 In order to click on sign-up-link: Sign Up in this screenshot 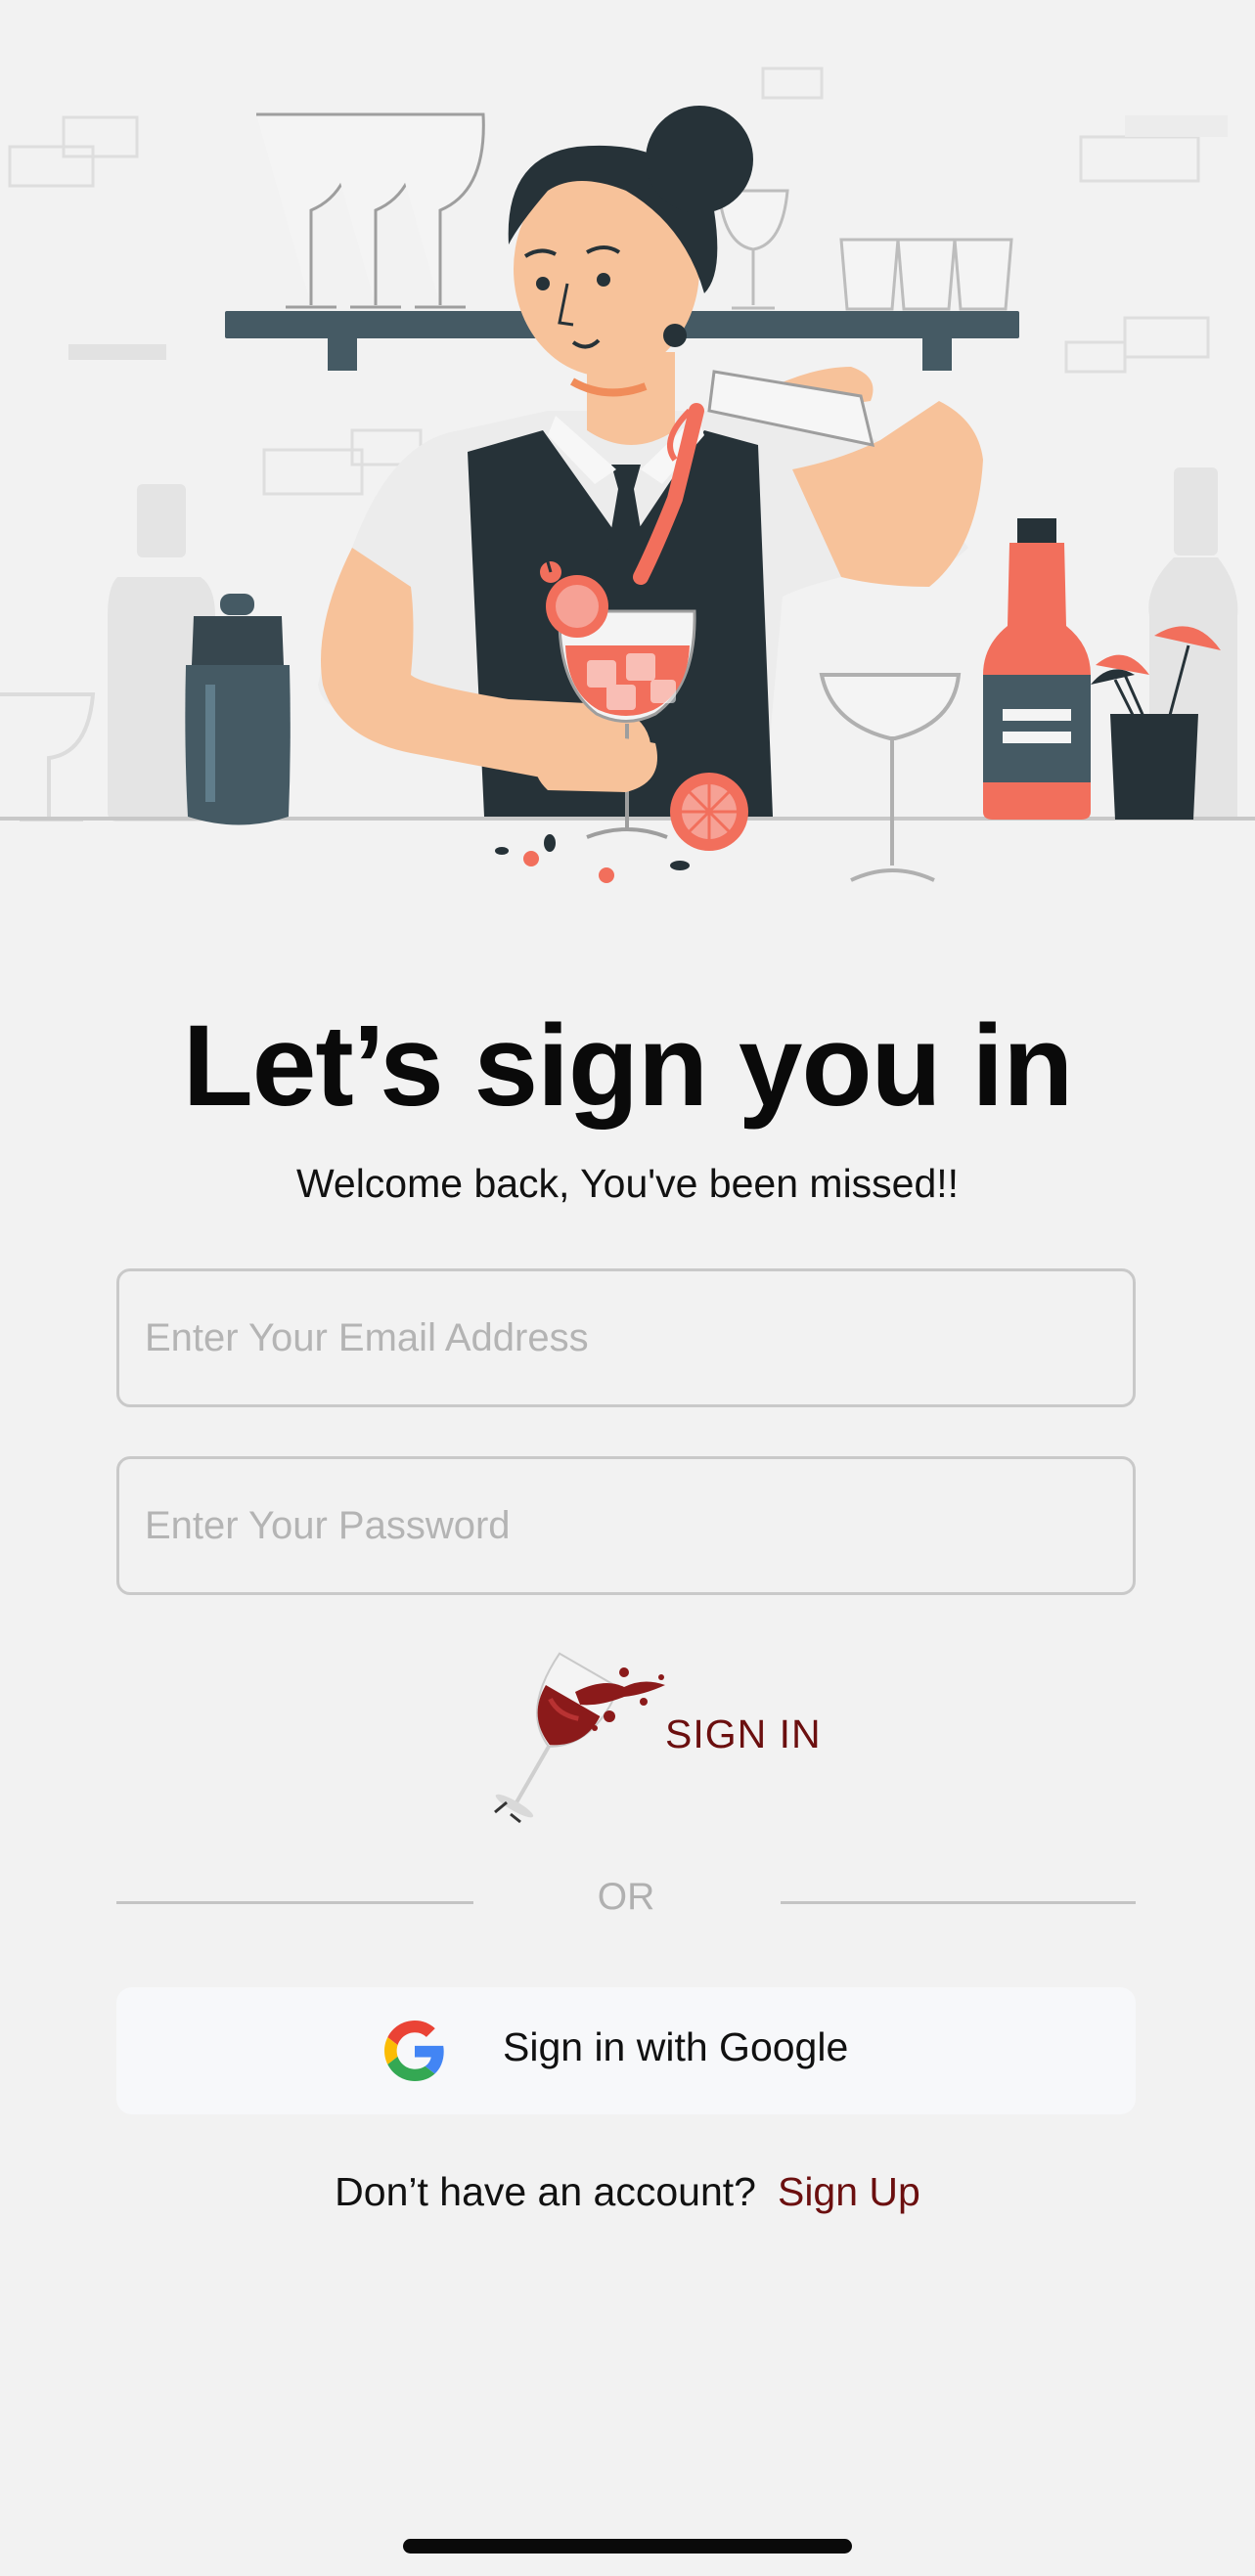, I will do `click(849, 2191)`.